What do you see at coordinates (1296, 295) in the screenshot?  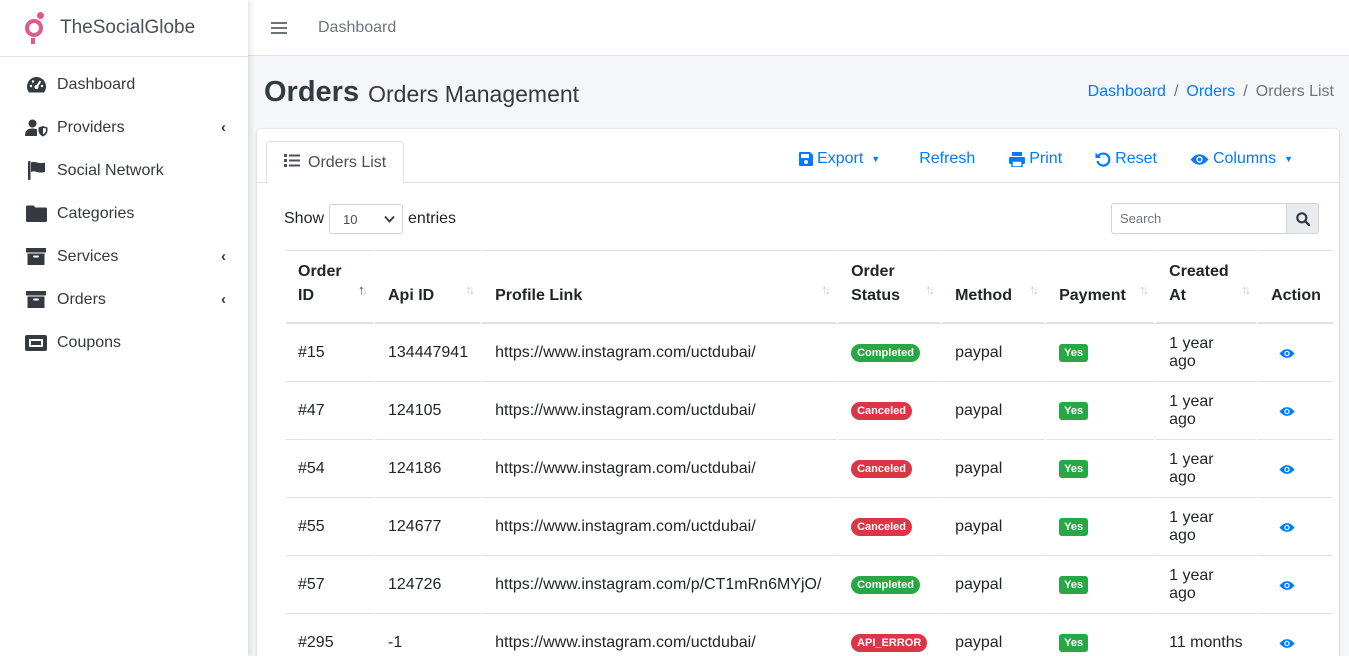 I see `column-label: Action` at bounding box center [1296, 295].